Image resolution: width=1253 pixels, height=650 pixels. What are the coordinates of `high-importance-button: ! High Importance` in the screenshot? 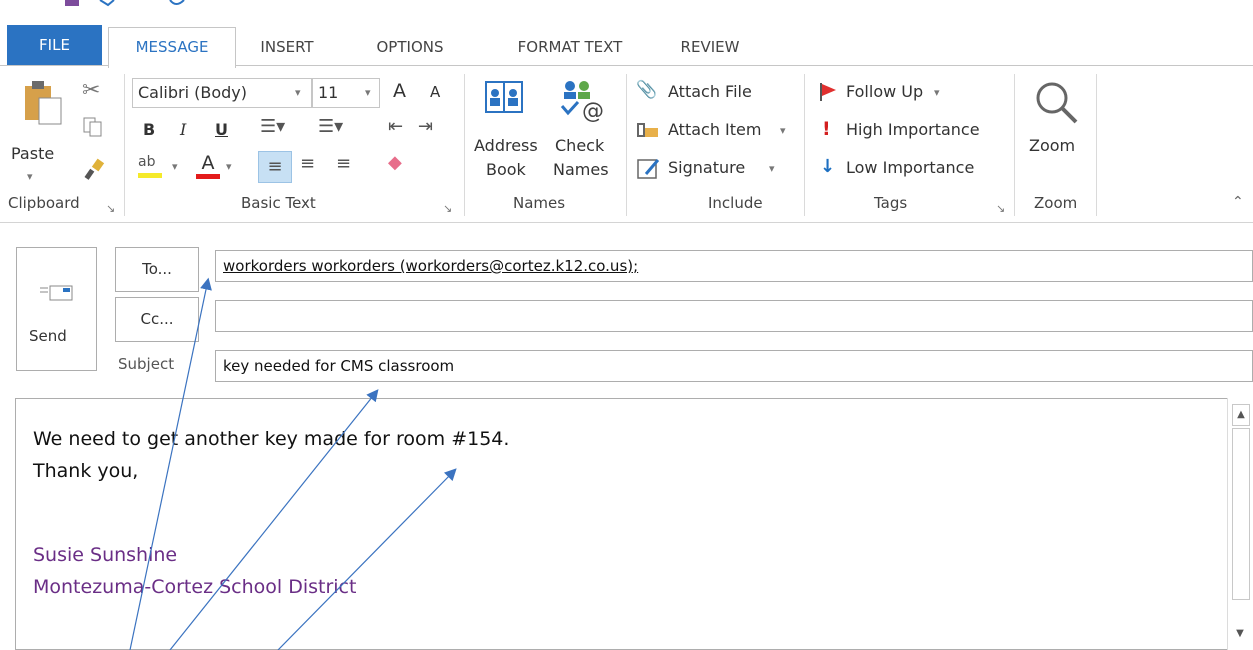 It's located at (908, 131).